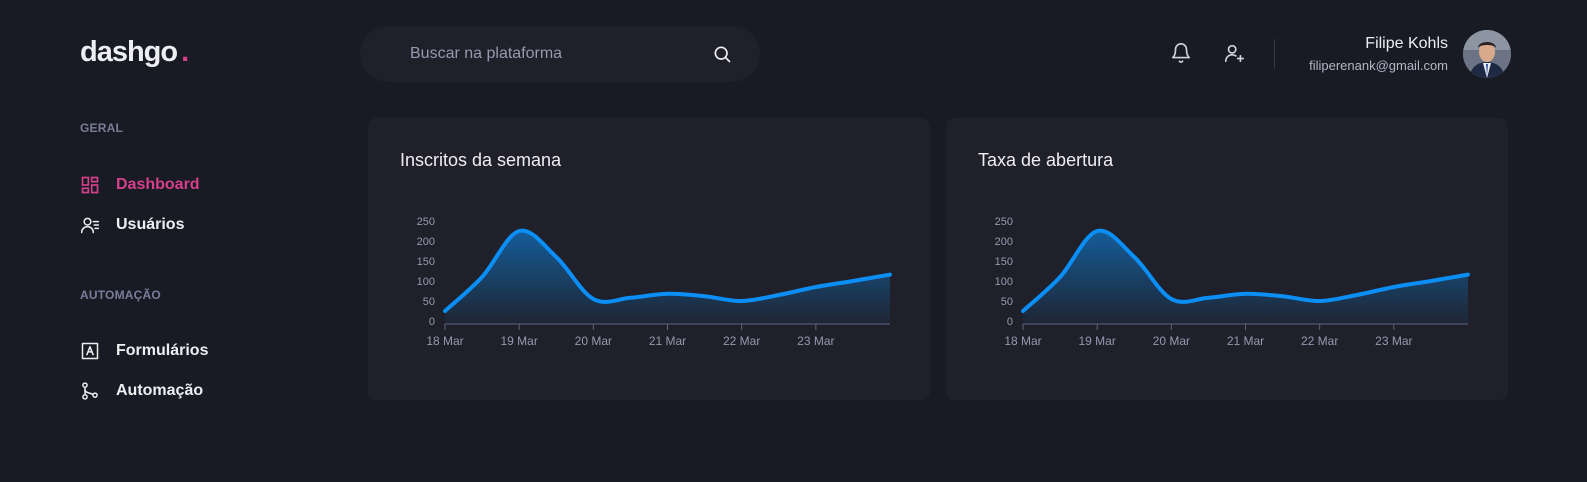 The image size is (1587, 482). I want to click on logo: dashgo., so click(134, 52).